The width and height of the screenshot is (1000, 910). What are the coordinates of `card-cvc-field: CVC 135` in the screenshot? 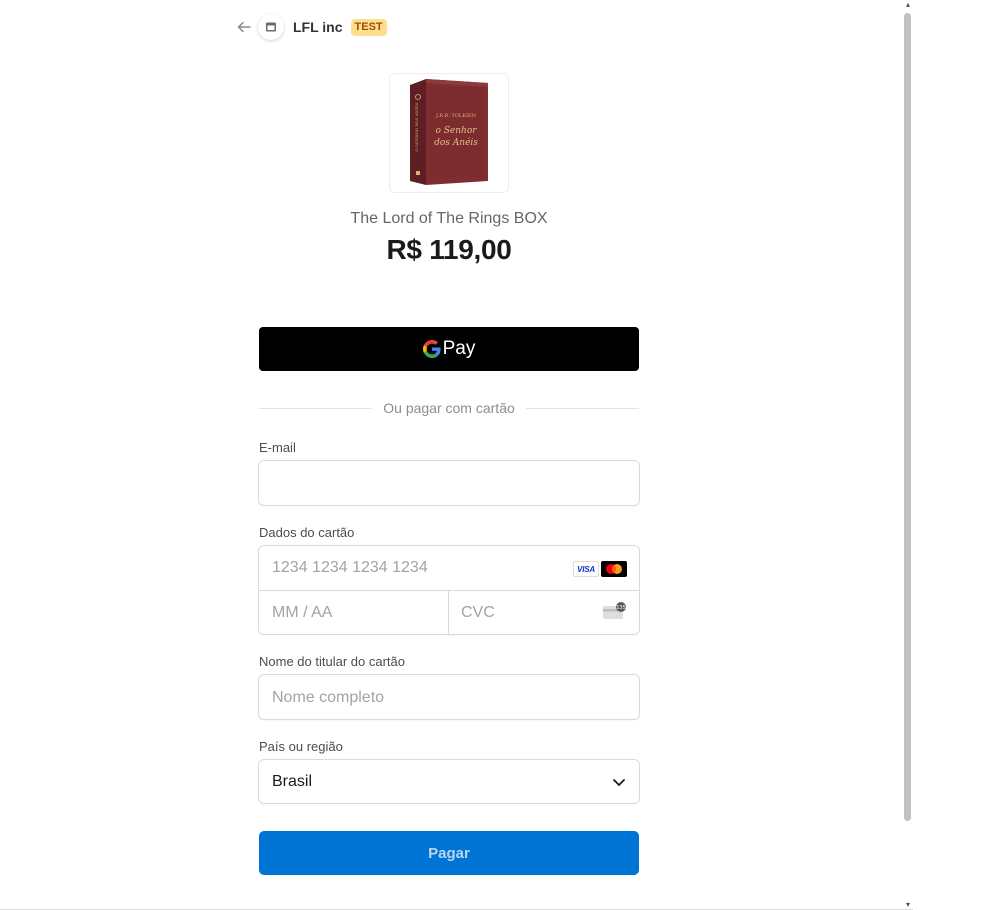 It's located at (544, 613).